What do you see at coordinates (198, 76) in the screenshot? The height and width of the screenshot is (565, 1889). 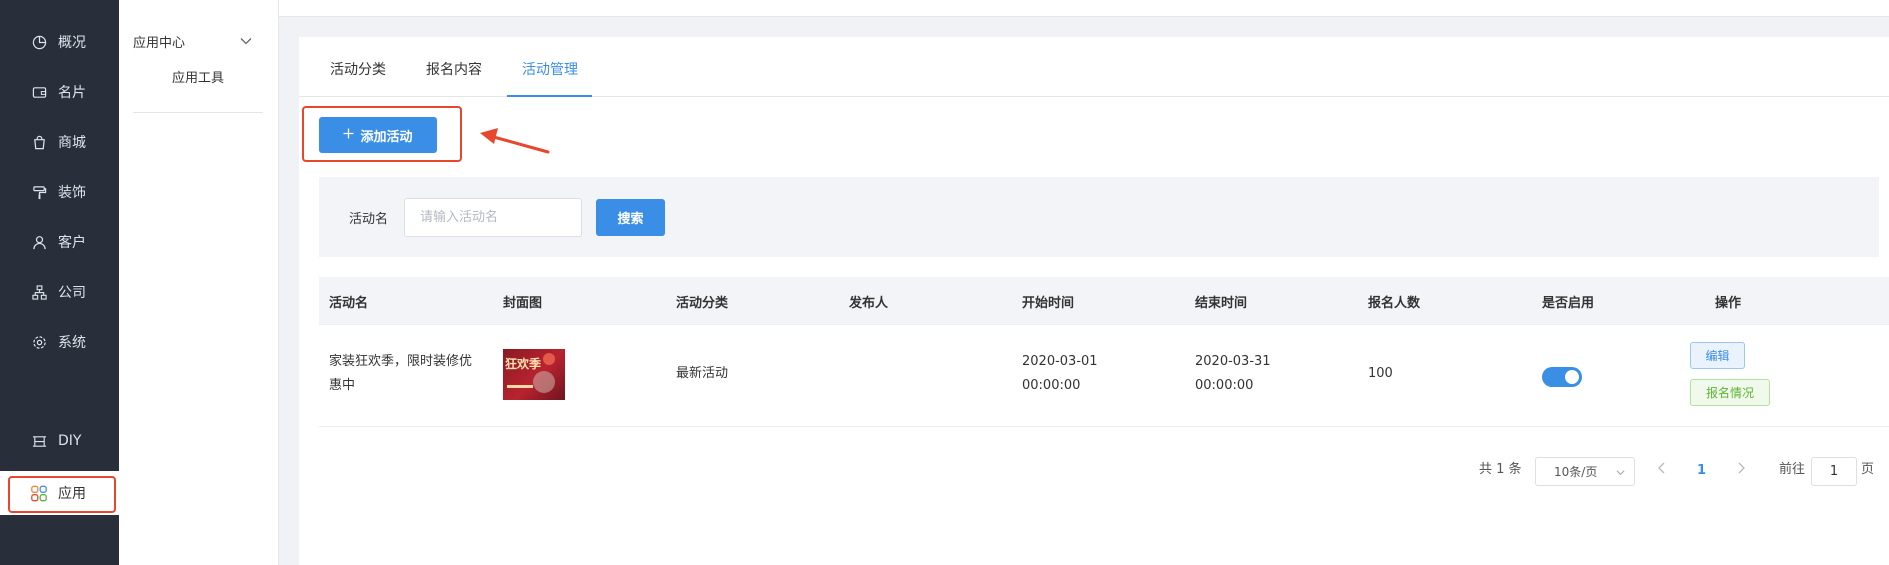 I see `submenu-item-app-tools: 应用工具` at bounding box center [198, 76].